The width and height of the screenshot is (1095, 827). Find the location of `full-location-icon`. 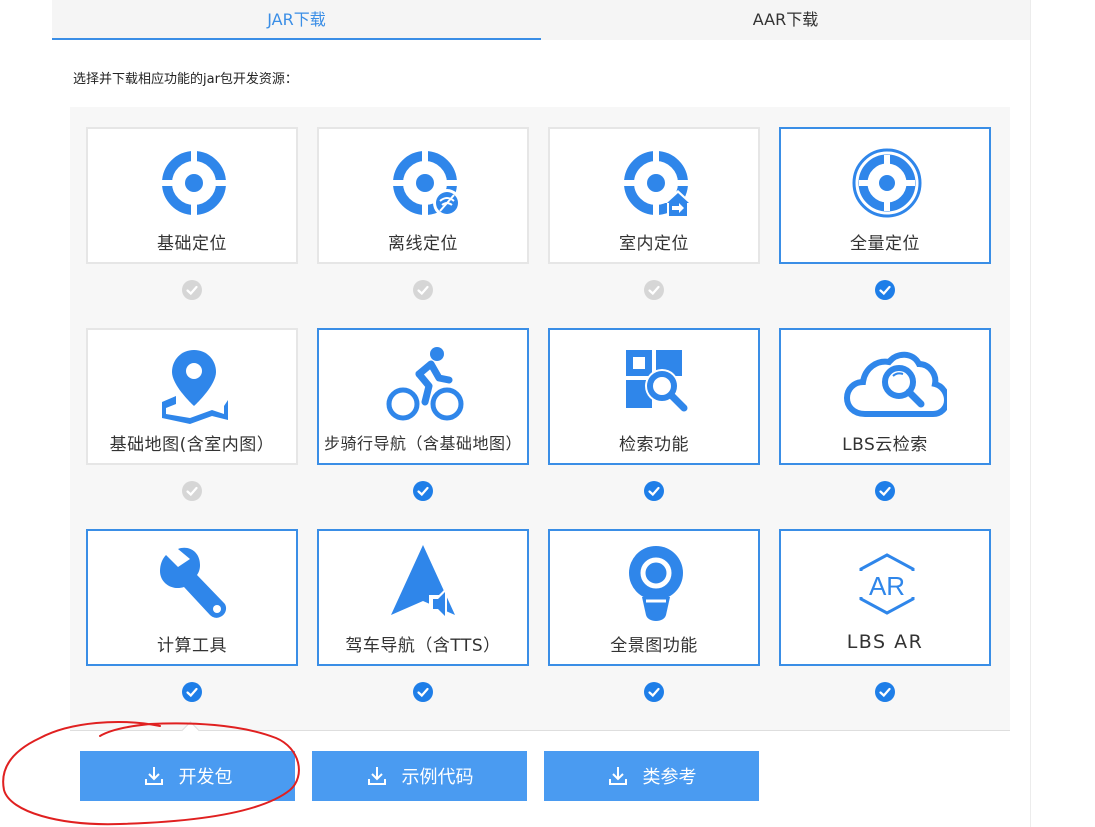

full-location-icon is located at coordinates (887, 183).